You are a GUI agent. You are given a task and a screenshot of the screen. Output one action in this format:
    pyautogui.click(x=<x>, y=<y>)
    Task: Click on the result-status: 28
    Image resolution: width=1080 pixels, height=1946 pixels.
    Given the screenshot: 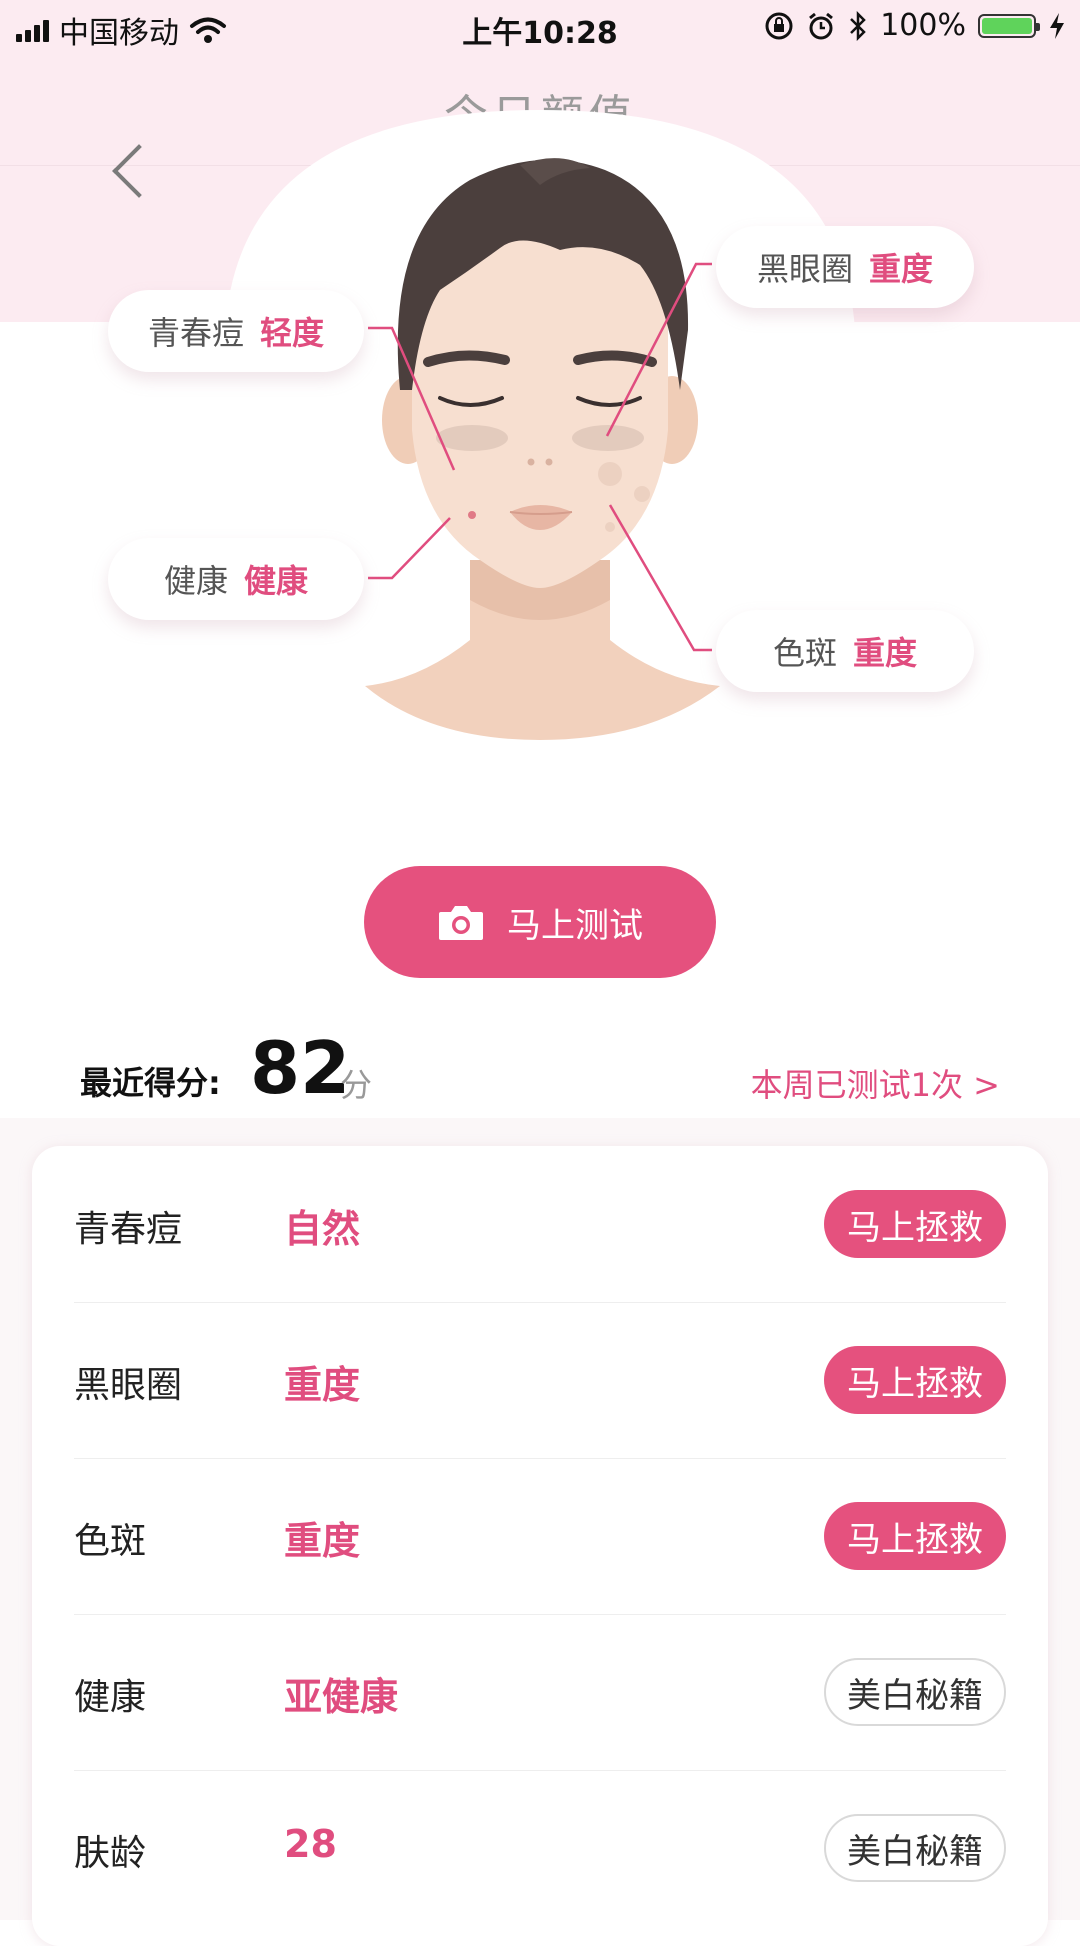 What is the action you would take?
    pyautogui.click(x=310, y=1844)
    